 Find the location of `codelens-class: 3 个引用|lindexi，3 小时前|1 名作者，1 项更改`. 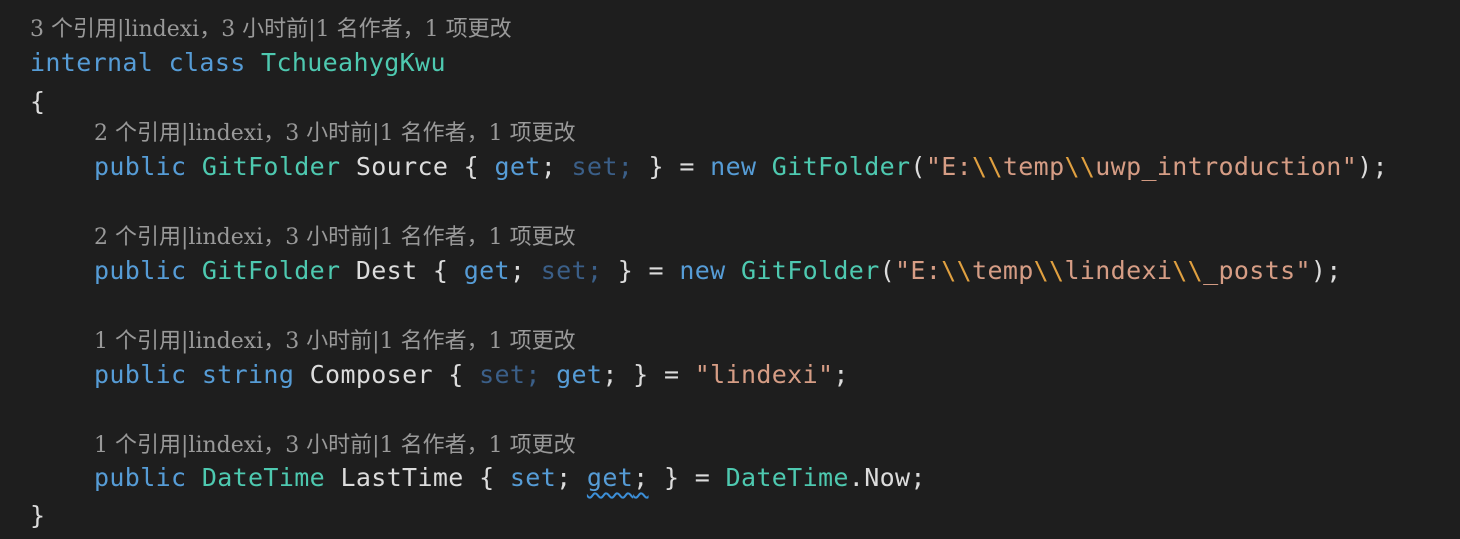

codelens-class: 3 个引用|lindexi，3 小时前|1 名作者，1 项更改 is located at coordinates (271, 30).